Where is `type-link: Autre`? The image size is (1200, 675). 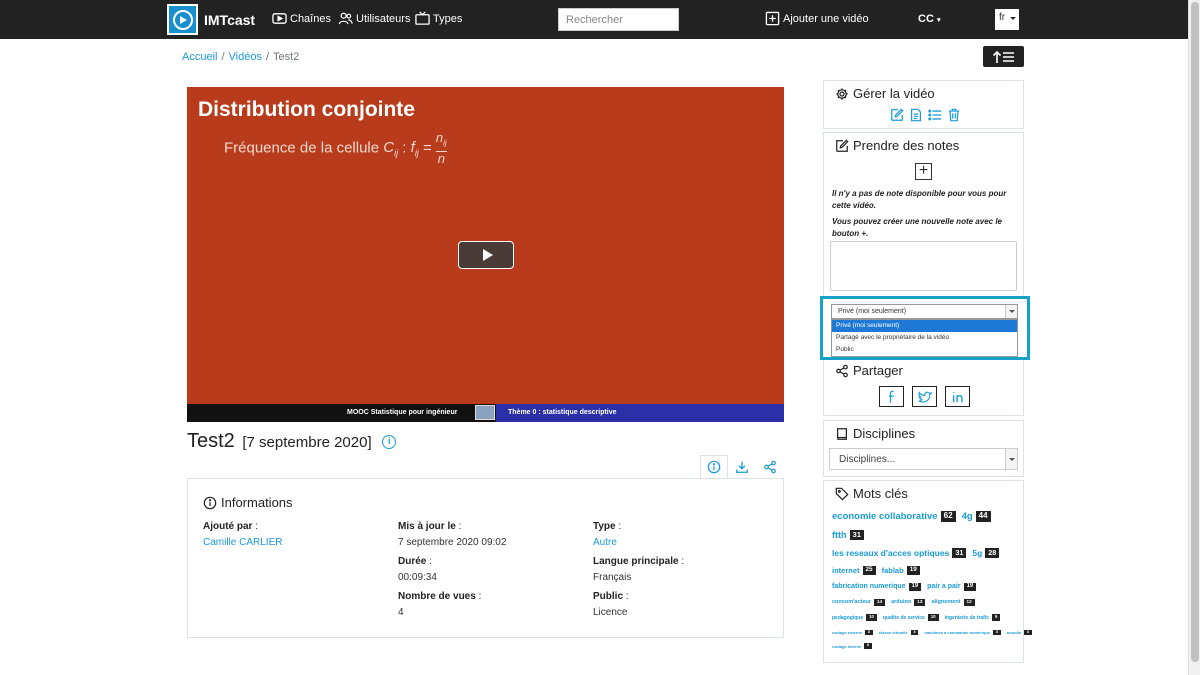 type-link: Autre is located at coordinates (607, 542).